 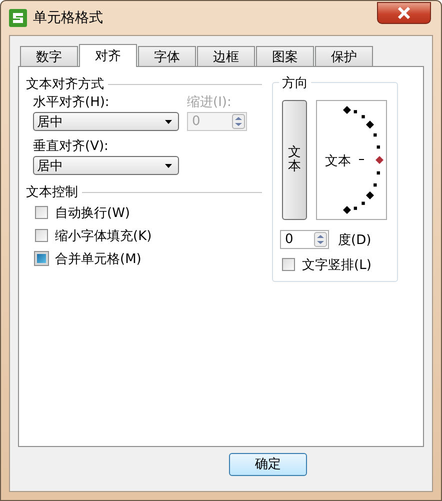 I want to click on group-title: 文本控制, so click(x=52, y=192).